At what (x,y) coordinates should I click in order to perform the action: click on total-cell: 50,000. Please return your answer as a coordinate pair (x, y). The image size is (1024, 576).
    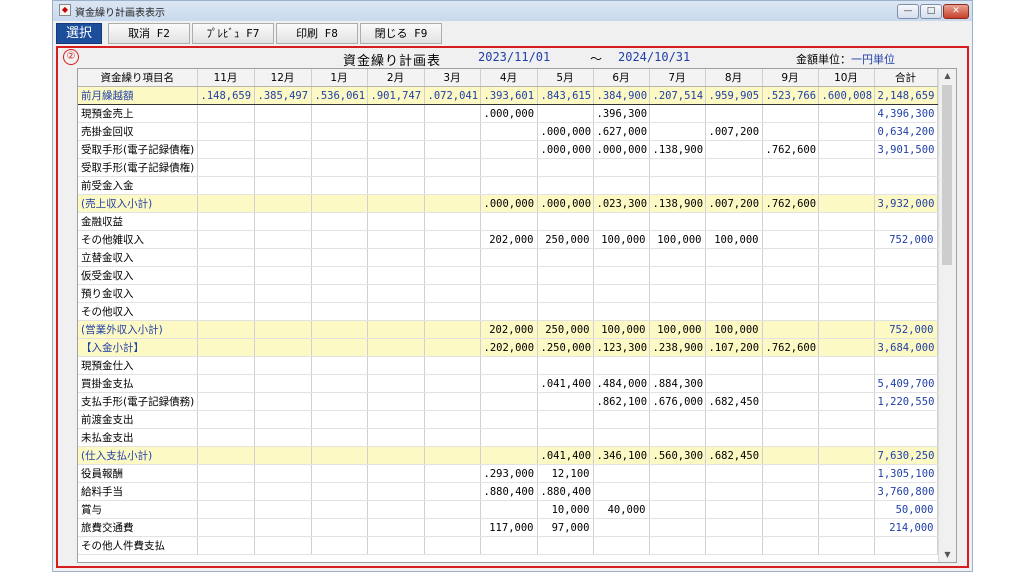
    Looking at the image, I should click on (906, 509).